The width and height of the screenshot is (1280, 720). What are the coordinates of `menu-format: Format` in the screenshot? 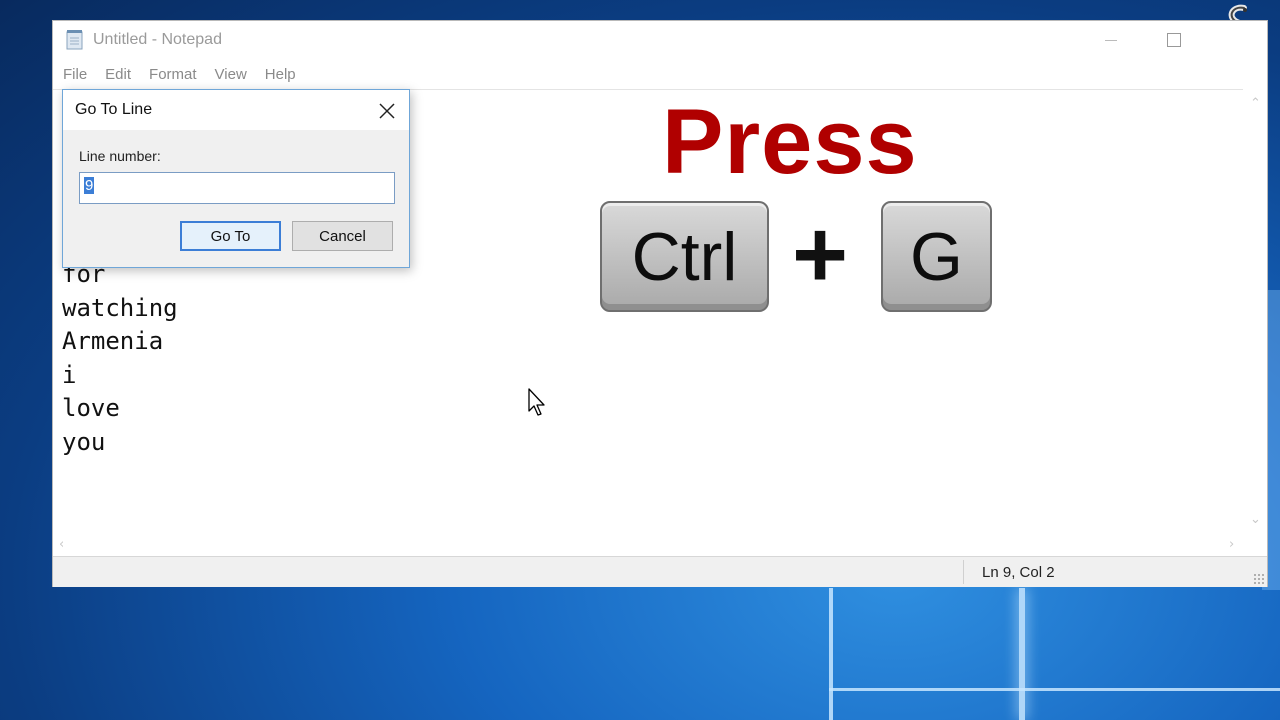 It's located at (173, 75).